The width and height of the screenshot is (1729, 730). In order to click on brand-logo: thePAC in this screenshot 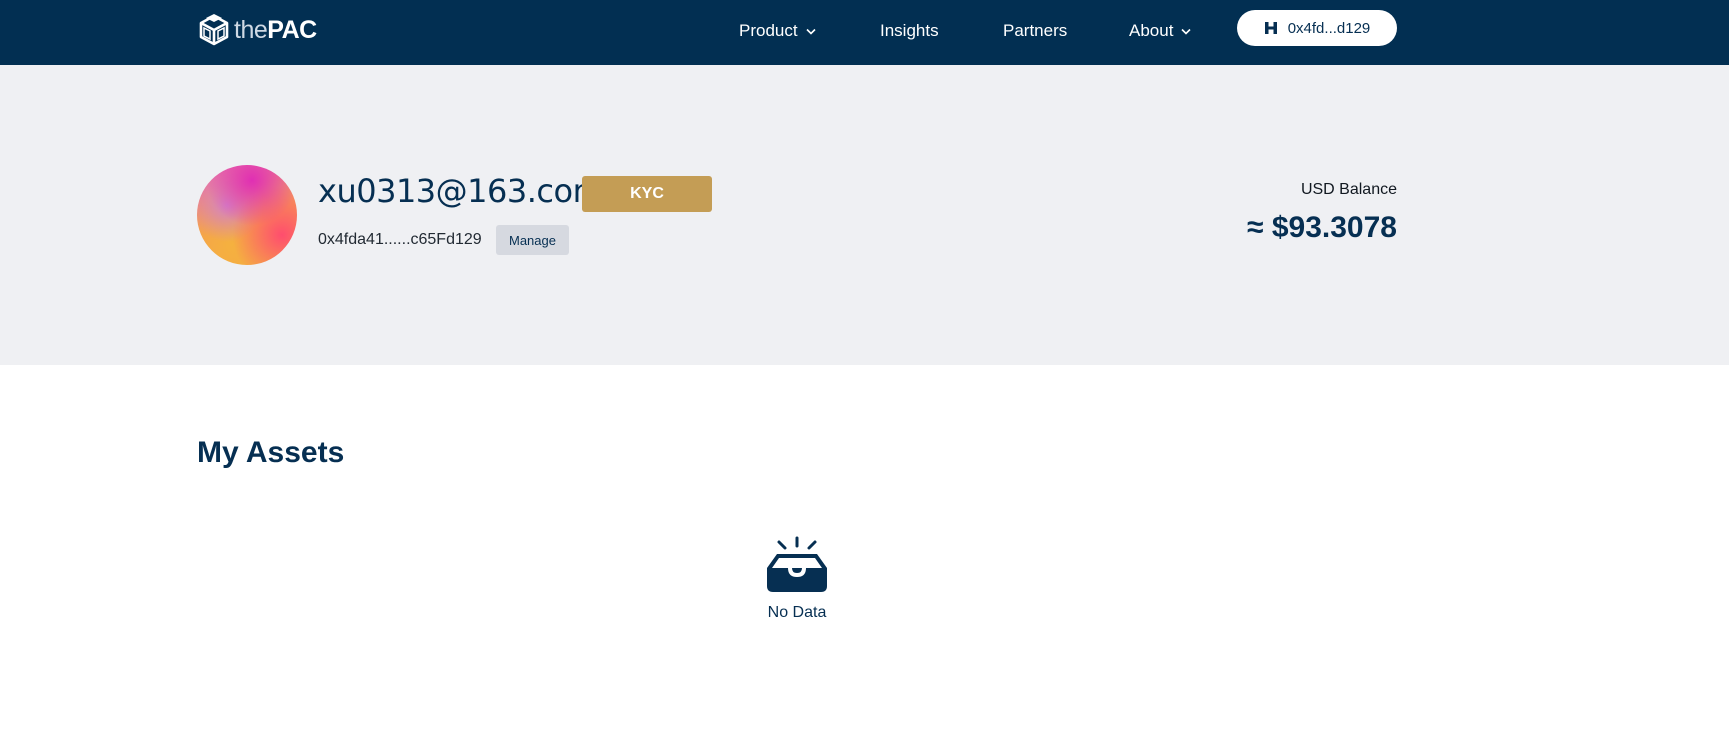, I will do `click(256, 30)`.